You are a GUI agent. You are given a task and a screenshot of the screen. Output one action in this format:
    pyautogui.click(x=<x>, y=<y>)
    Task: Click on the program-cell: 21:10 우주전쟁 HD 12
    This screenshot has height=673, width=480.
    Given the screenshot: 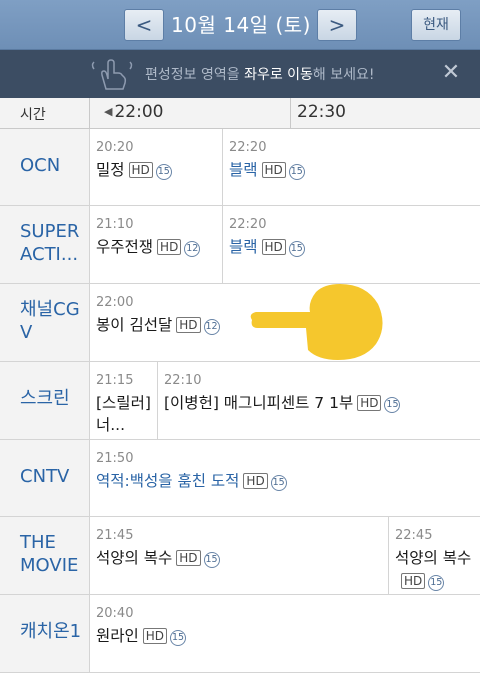 What is the action you would take?
    pyautogui.click(x=156, y=244)
    